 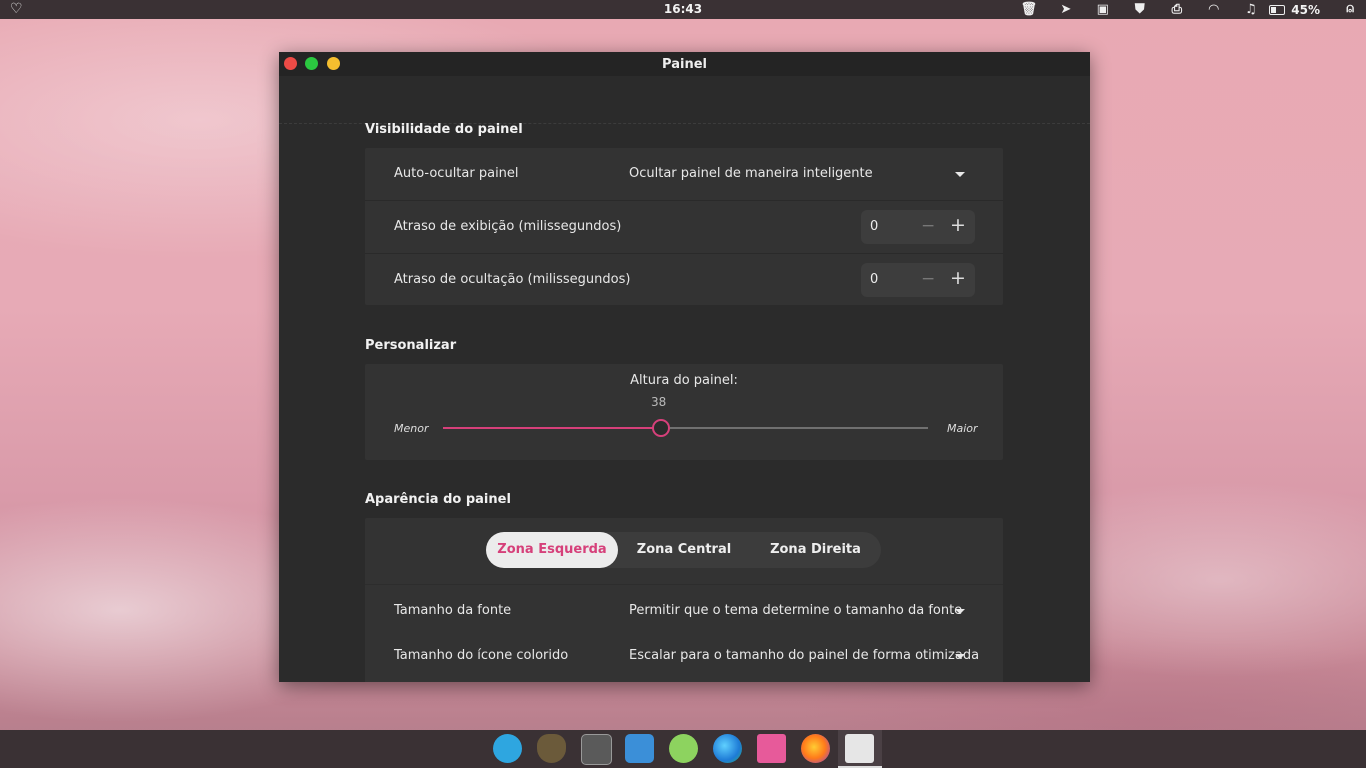 I want to click on slider-min-label: Menor, so click(x=411, y=428).